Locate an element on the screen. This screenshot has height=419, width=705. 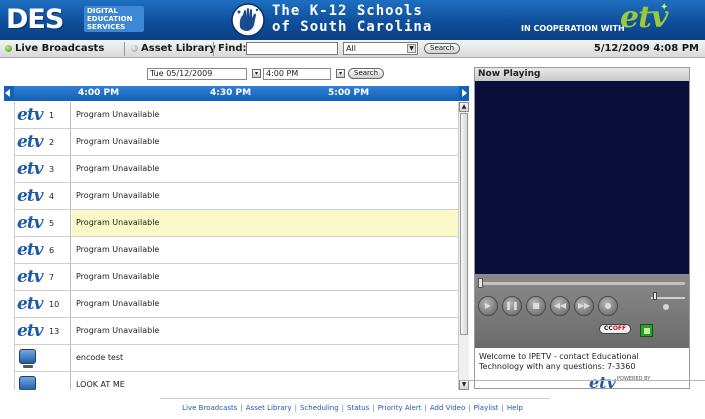
footer-link-status: Status is located at coordinates (358, 408).